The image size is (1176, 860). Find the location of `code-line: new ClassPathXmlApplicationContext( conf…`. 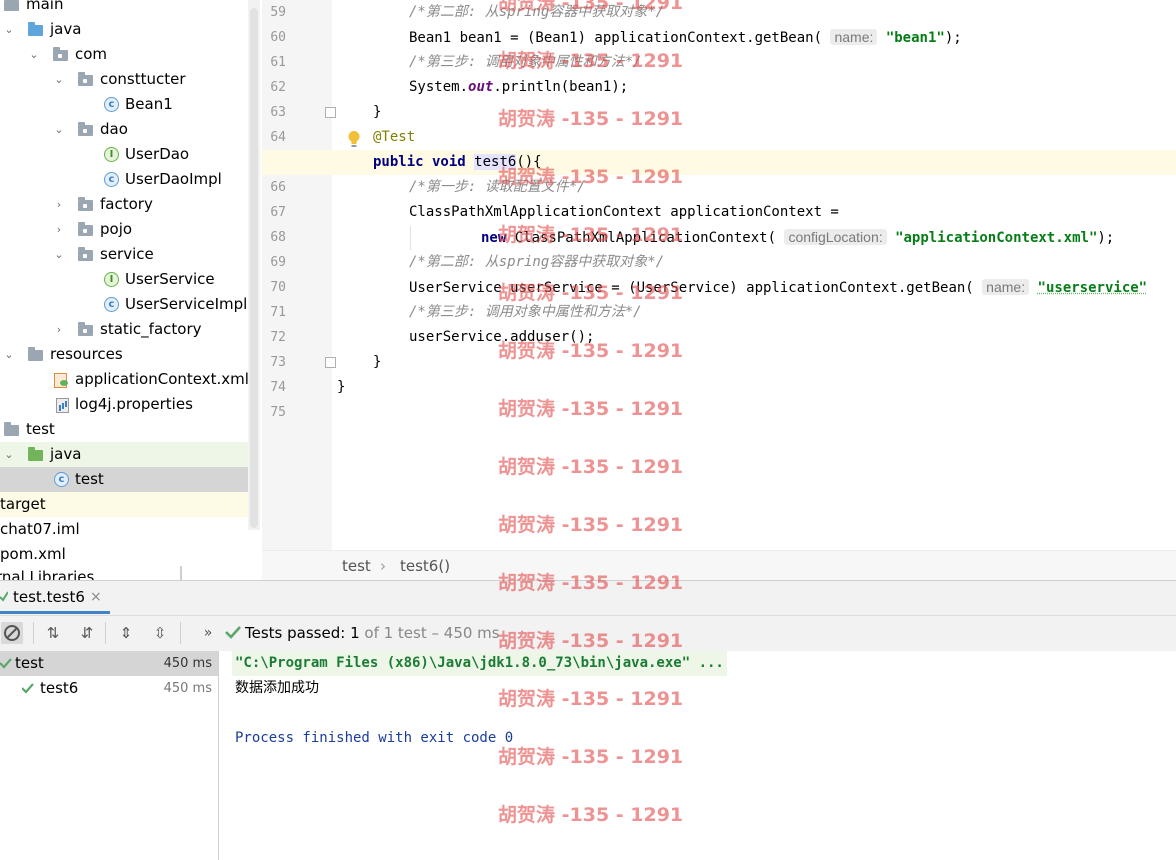

code-line: new ClassPathXmlApplicationContext( conf… is located at coordinates (754, 237).